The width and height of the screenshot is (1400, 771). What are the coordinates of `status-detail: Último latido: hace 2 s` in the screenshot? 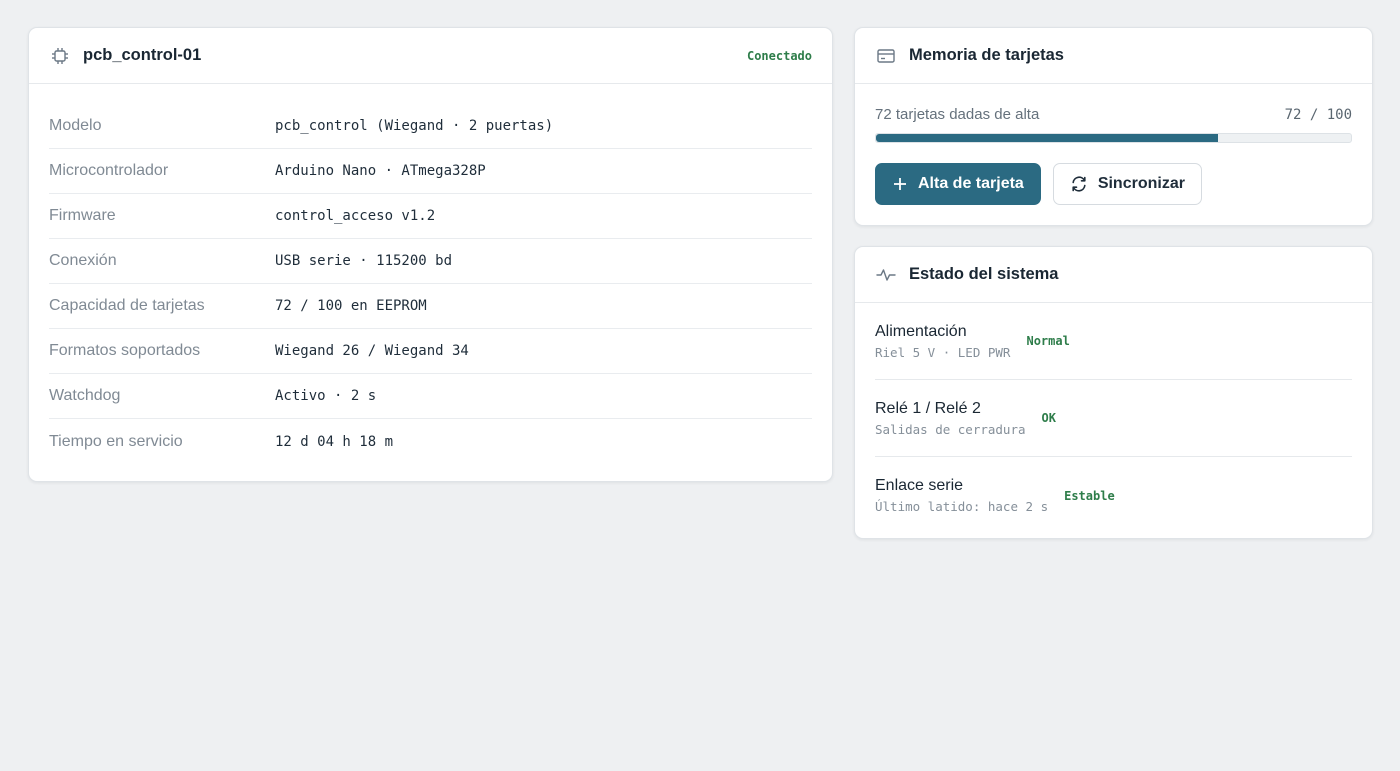 It's located at (962, 506).